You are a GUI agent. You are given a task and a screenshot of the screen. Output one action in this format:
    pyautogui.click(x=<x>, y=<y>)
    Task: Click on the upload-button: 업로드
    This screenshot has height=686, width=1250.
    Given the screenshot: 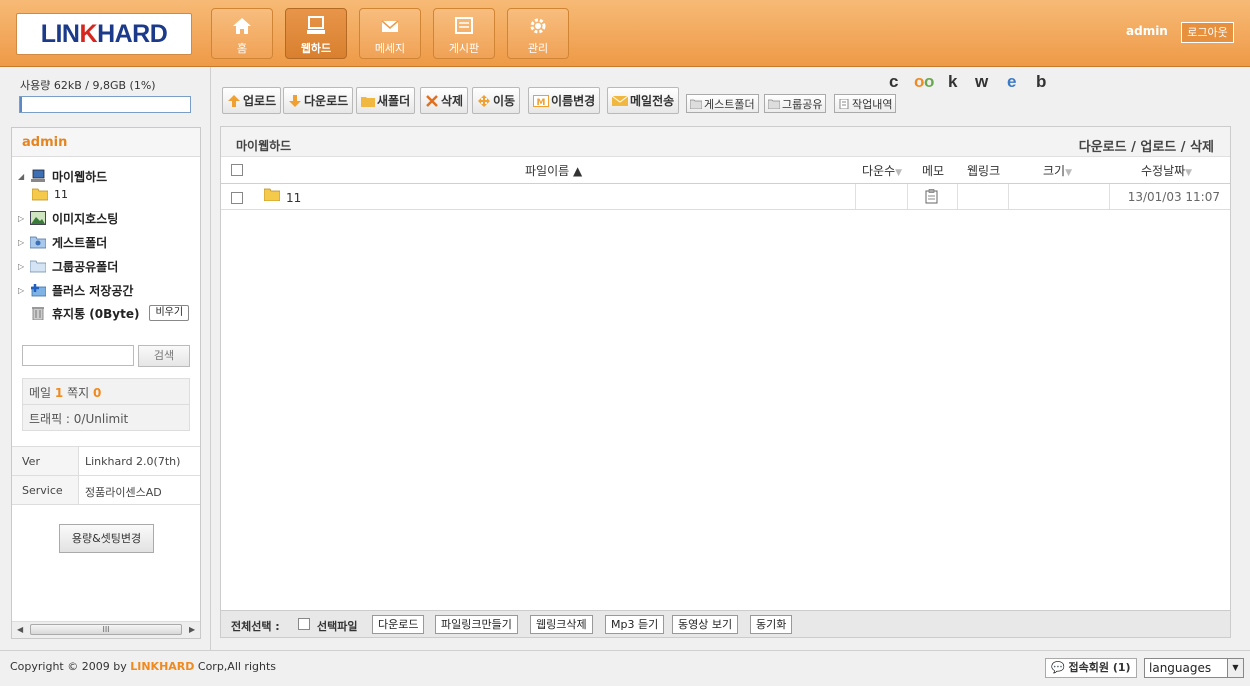 What is the action you would take?
    pyautogui.click(x=252, y=100)
    